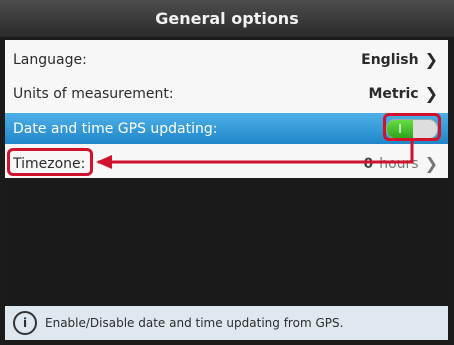 The image size is (454, 345). I want to click on setting-label: Language:, so click(50, 59).